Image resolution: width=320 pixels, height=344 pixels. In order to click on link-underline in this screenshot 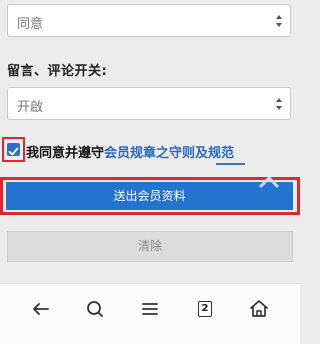, I will do `click(230, 164)`.